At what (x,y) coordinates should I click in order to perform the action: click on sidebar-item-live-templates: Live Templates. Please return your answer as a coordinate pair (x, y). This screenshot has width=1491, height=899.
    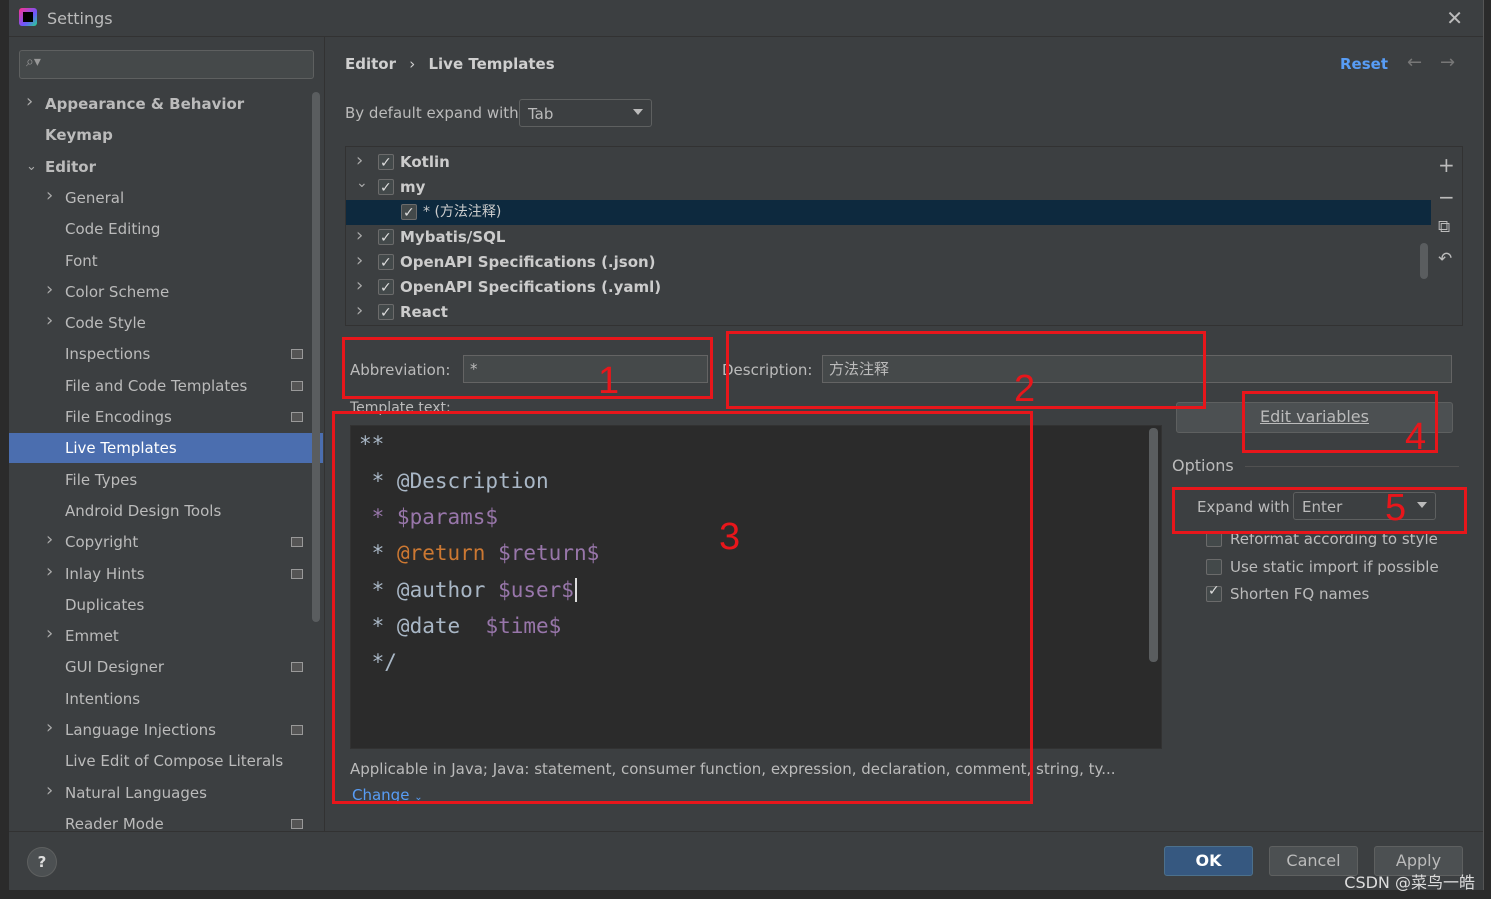
    Looking at the image, I should click on (121, 448).